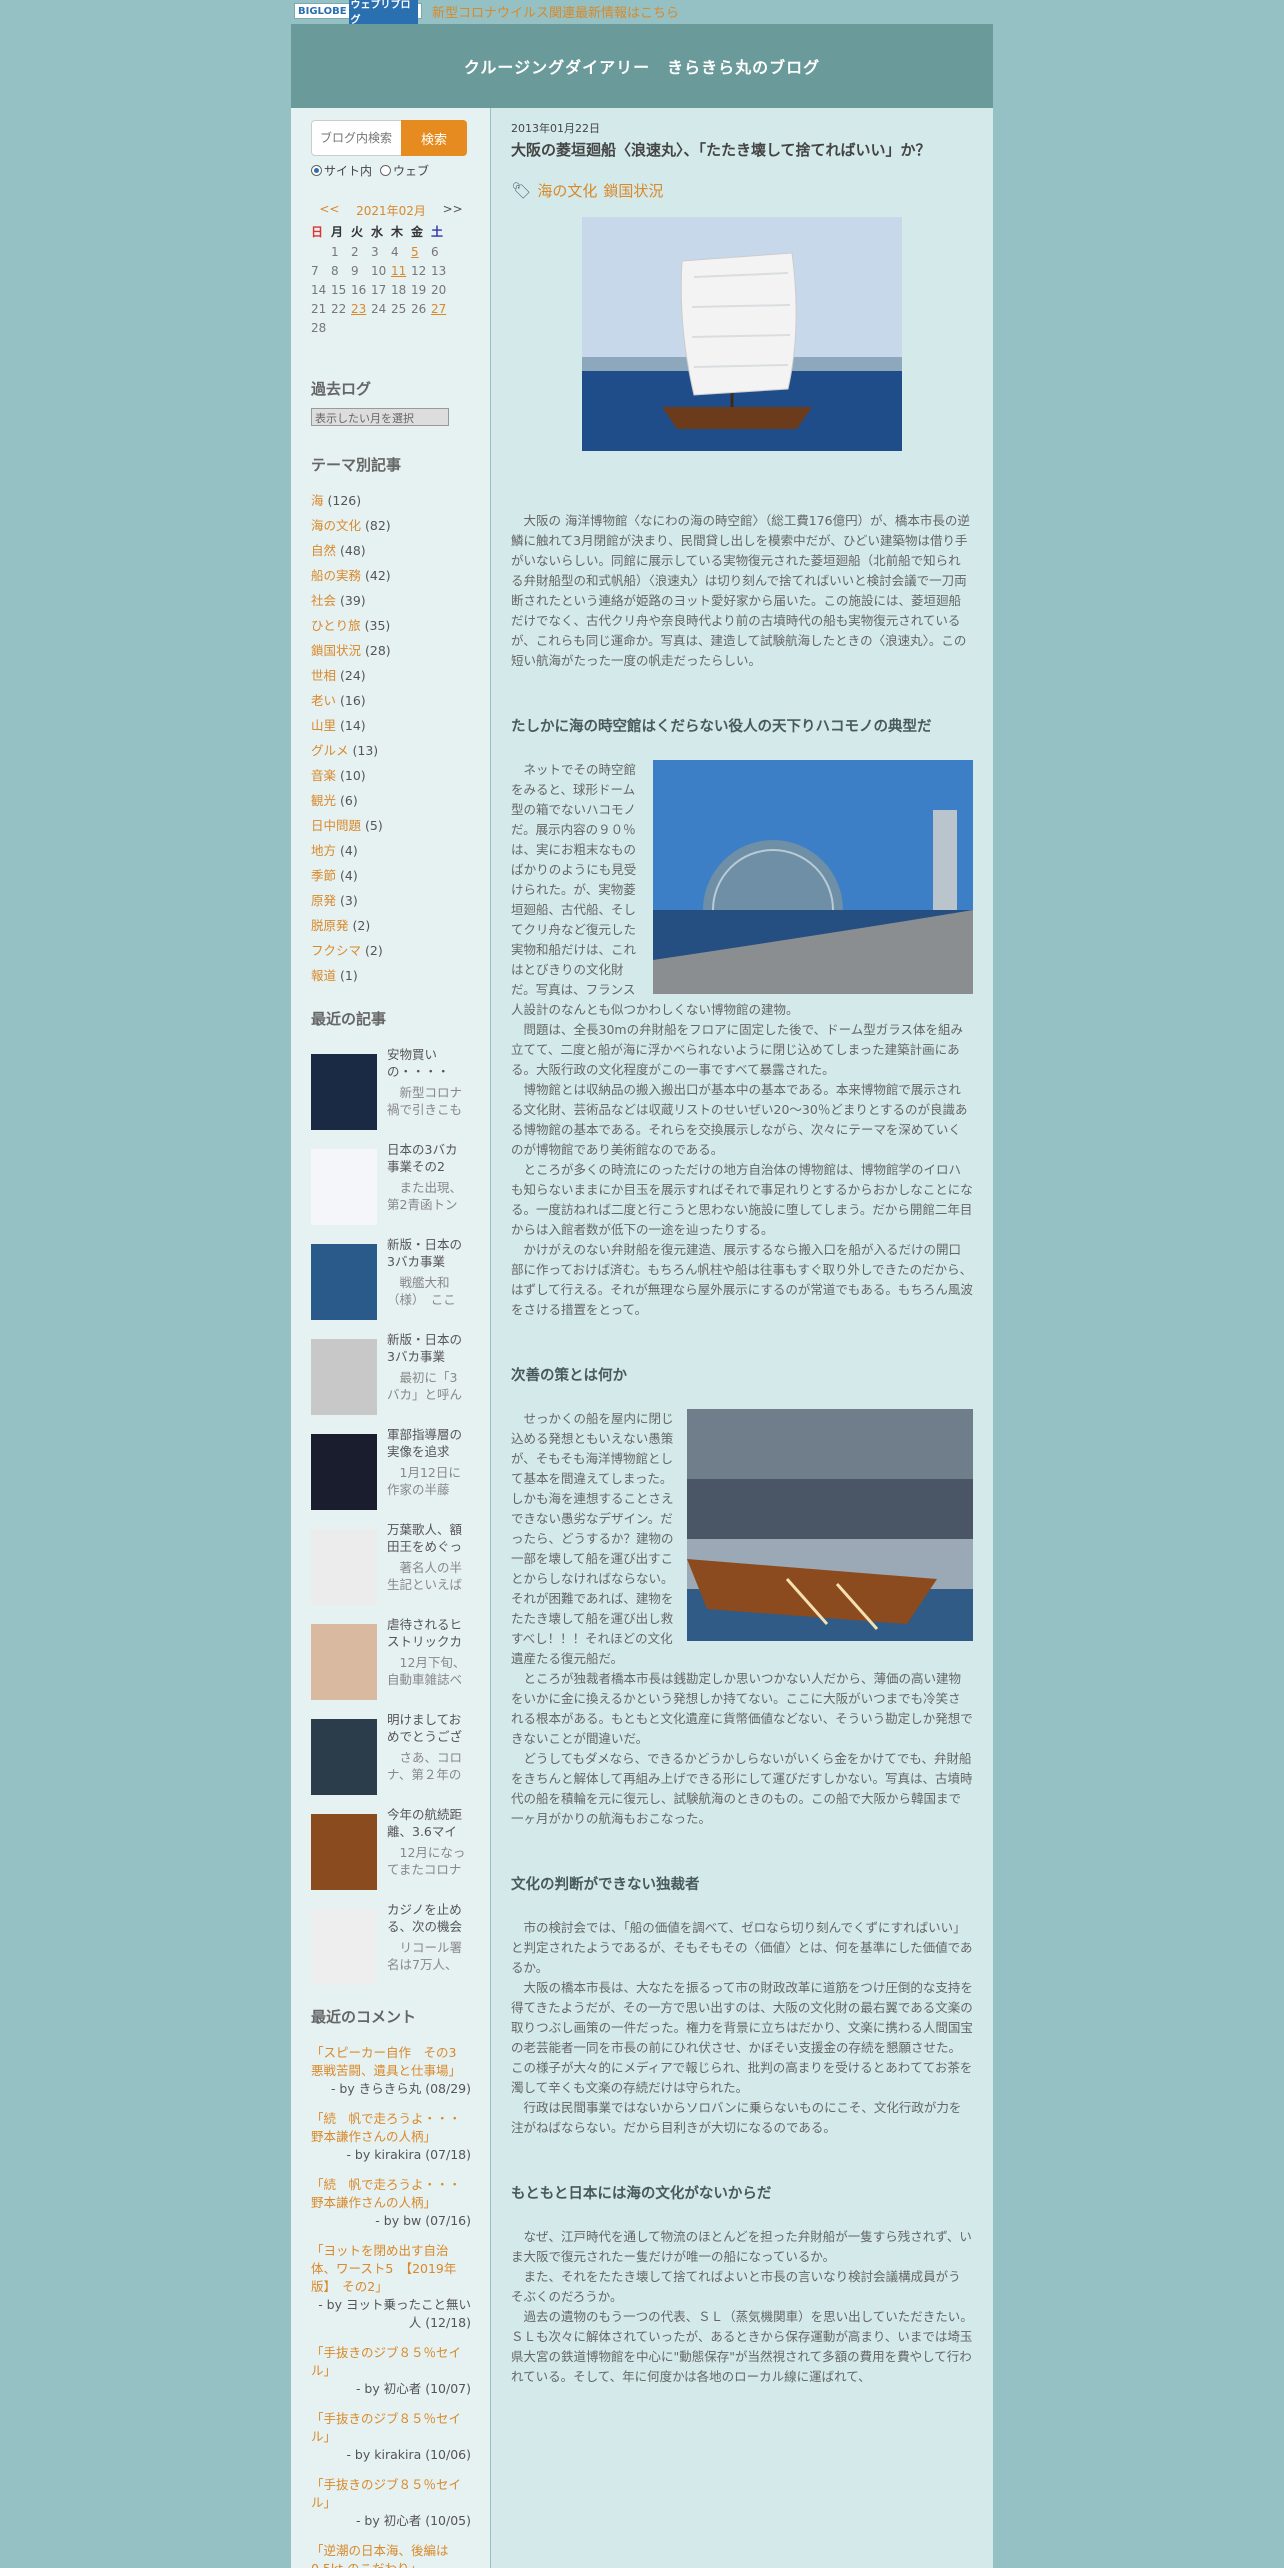 This screenshot has width=1284, height=2568. I want to click on blog-header: クルージングダイアリー きらきら丸のブログ, so click(642, 66).